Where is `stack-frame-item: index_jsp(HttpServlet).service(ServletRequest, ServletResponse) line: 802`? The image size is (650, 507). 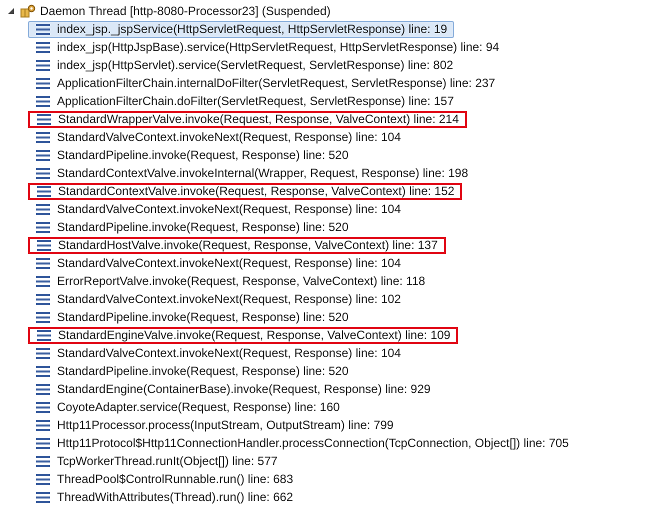
stack-frame-item: index_jsp(HttpServlet).service(ServletRequest, ServletResponse) line: 802 is located at coordinates (244, 65).